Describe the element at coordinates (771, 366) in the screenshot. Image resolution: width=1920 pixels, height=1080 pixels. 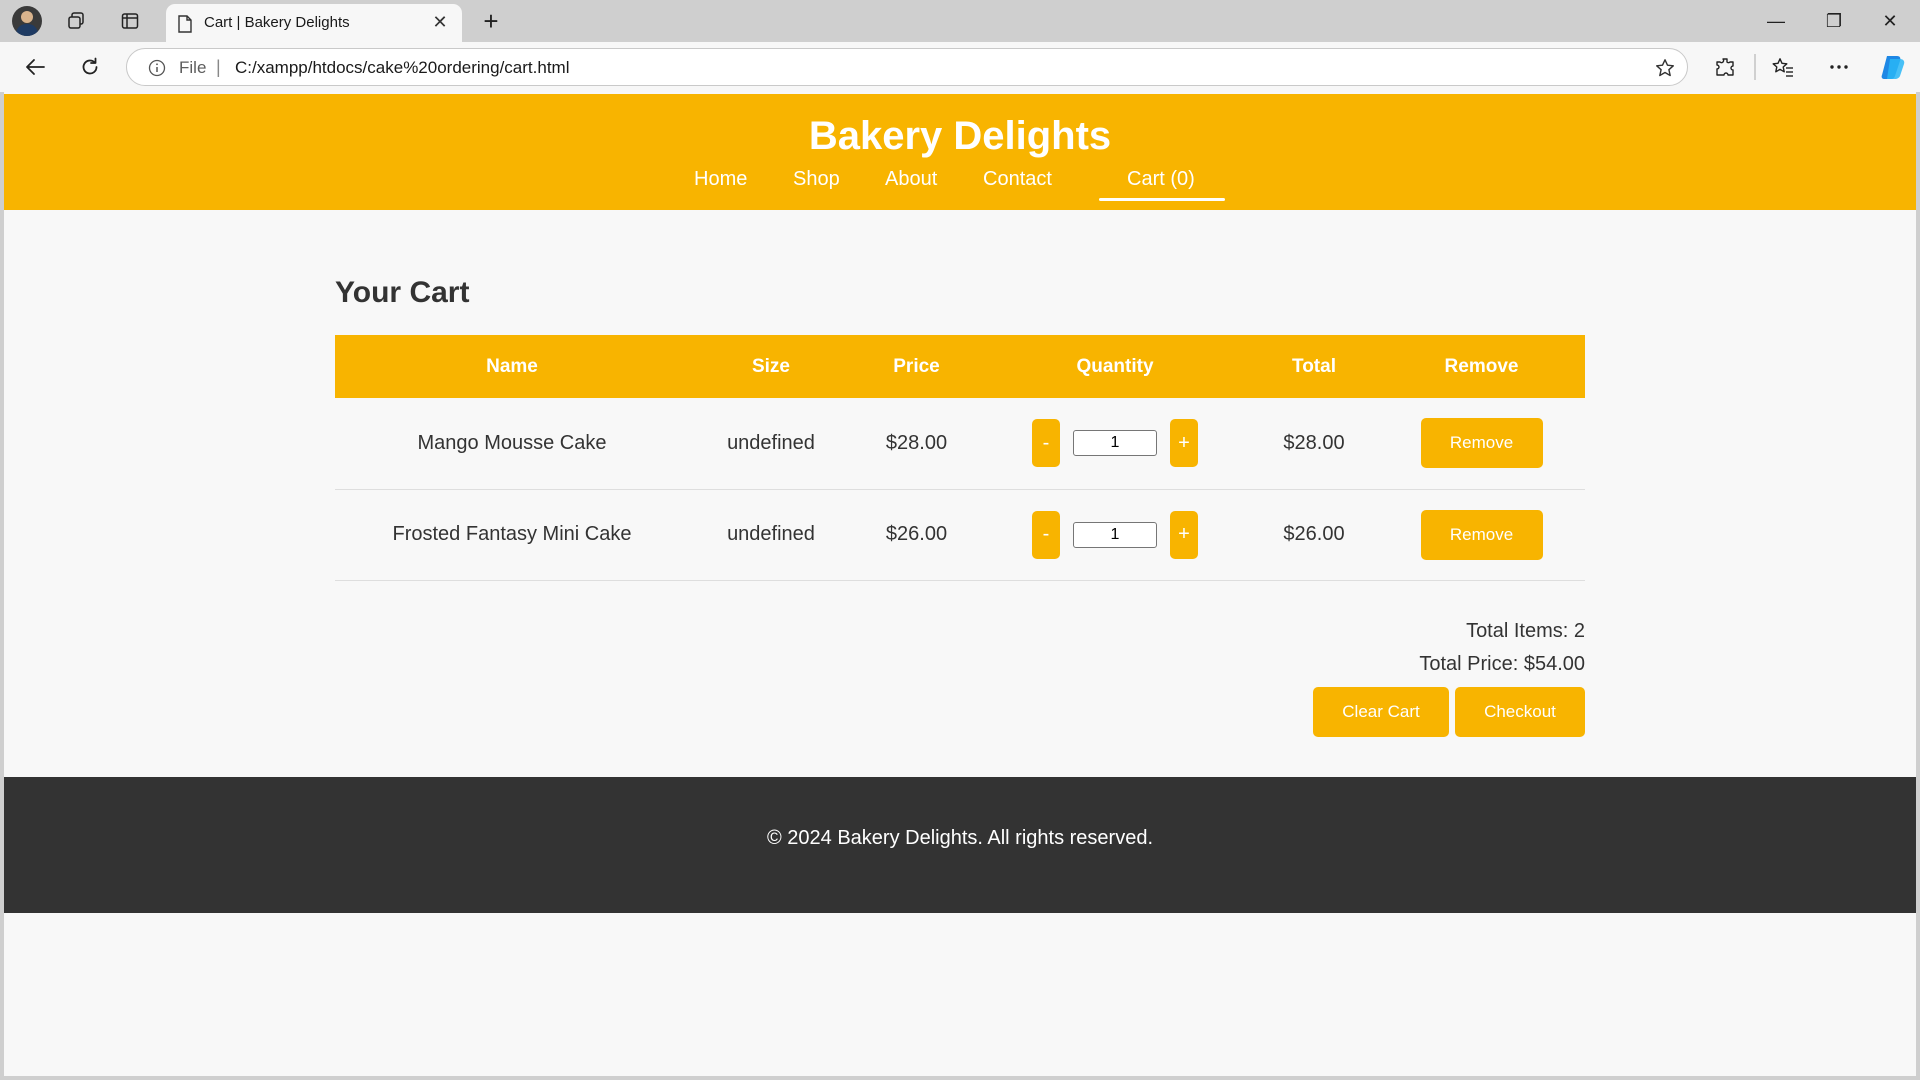
I see `column-header-size: Size` at that location.